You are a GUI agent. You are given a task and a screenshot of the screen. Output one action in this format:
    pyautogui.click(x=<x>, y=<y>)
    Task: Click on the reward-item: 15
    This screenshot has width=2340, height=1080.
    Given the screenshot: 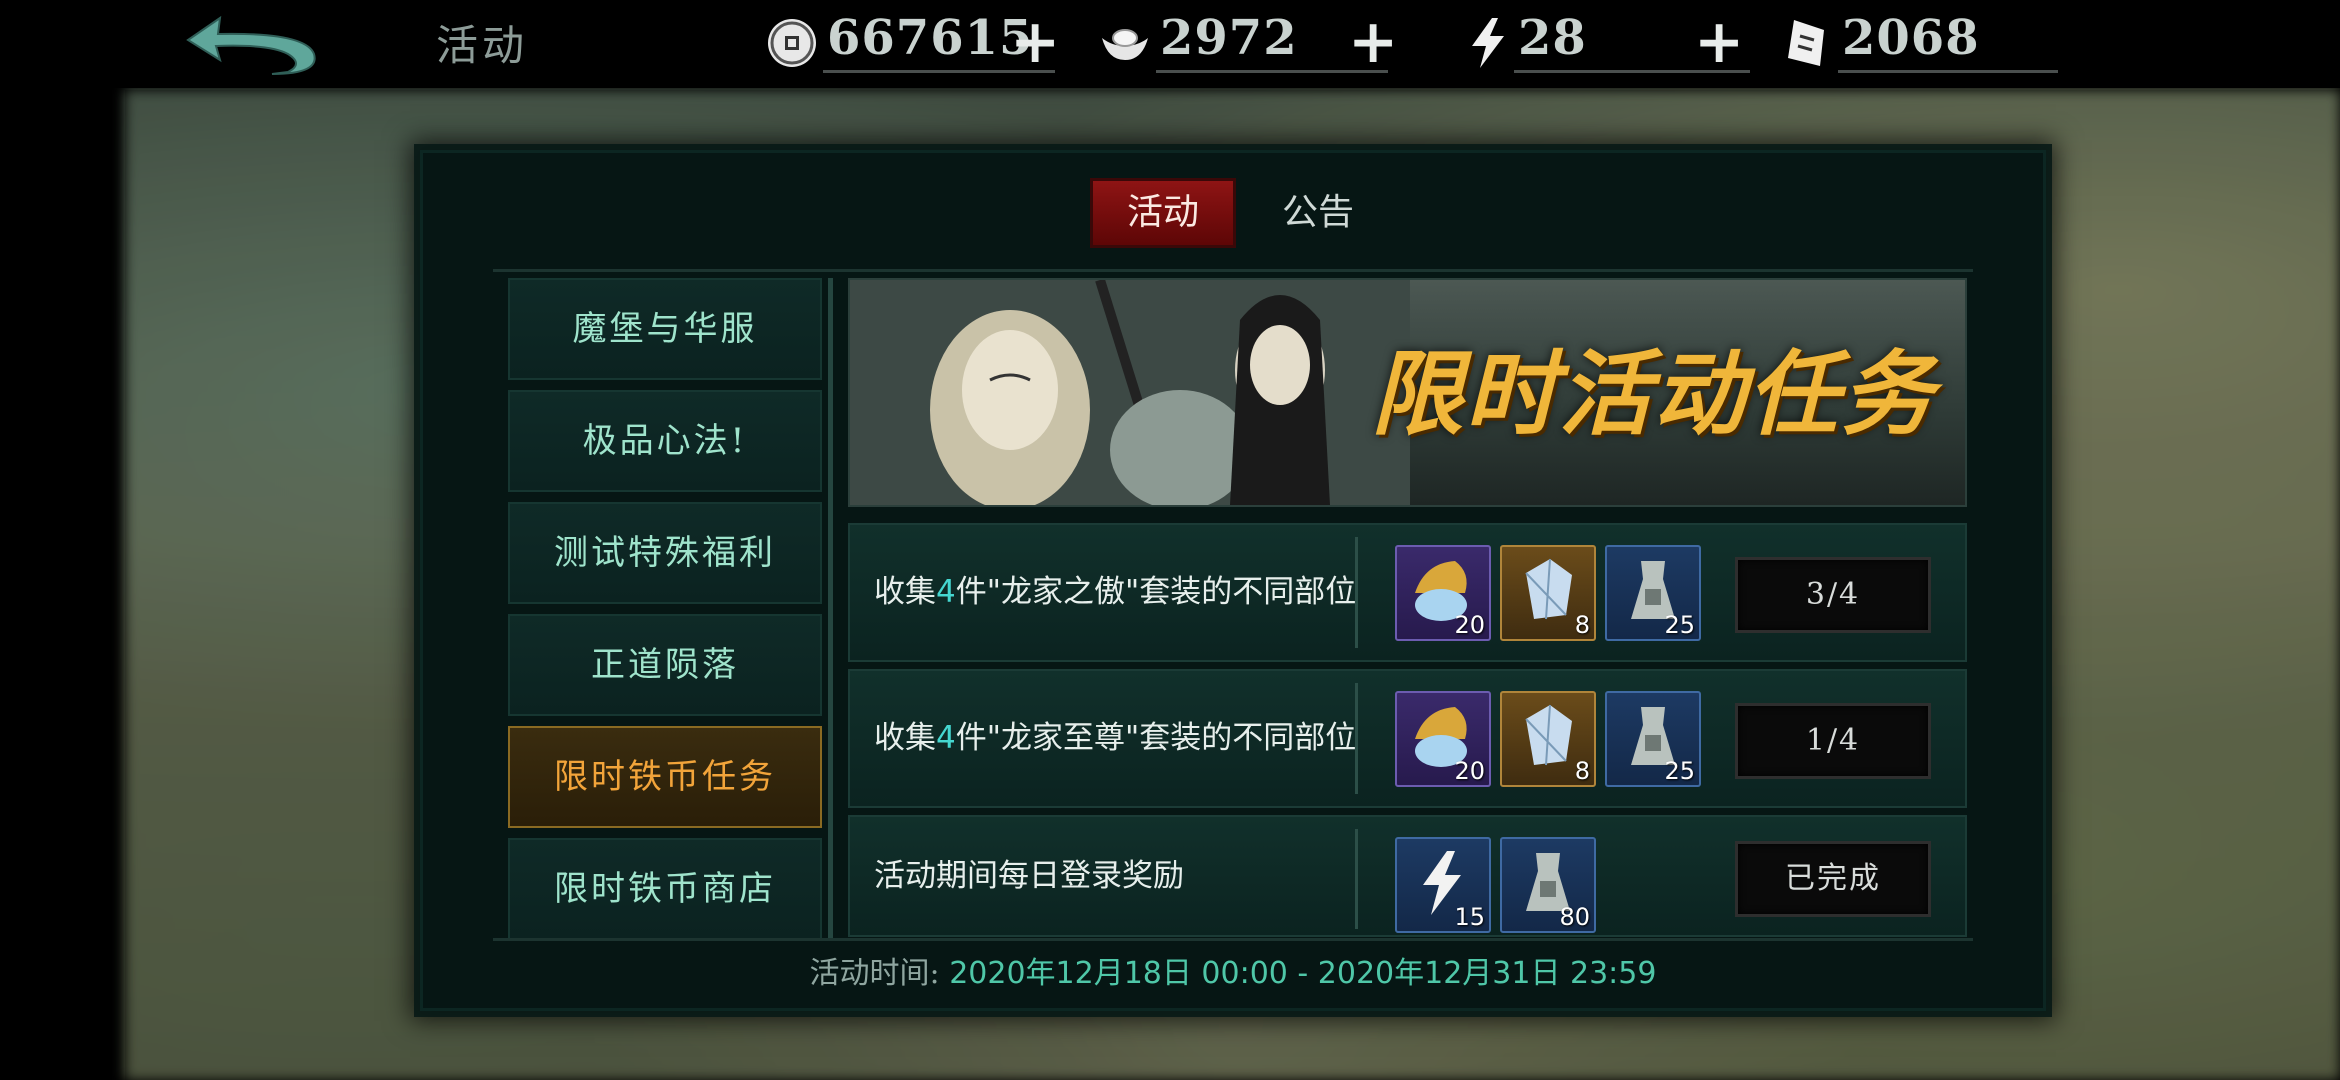 What is the action you would take?
    pyautogui.click(x=1443, y=885)
    